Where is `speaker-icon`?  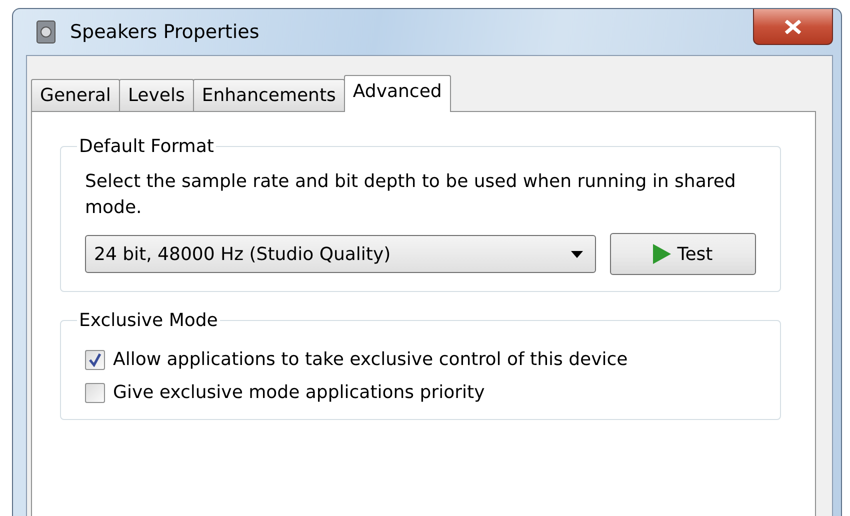 speaker-icon is located at coordinates (46, 32).